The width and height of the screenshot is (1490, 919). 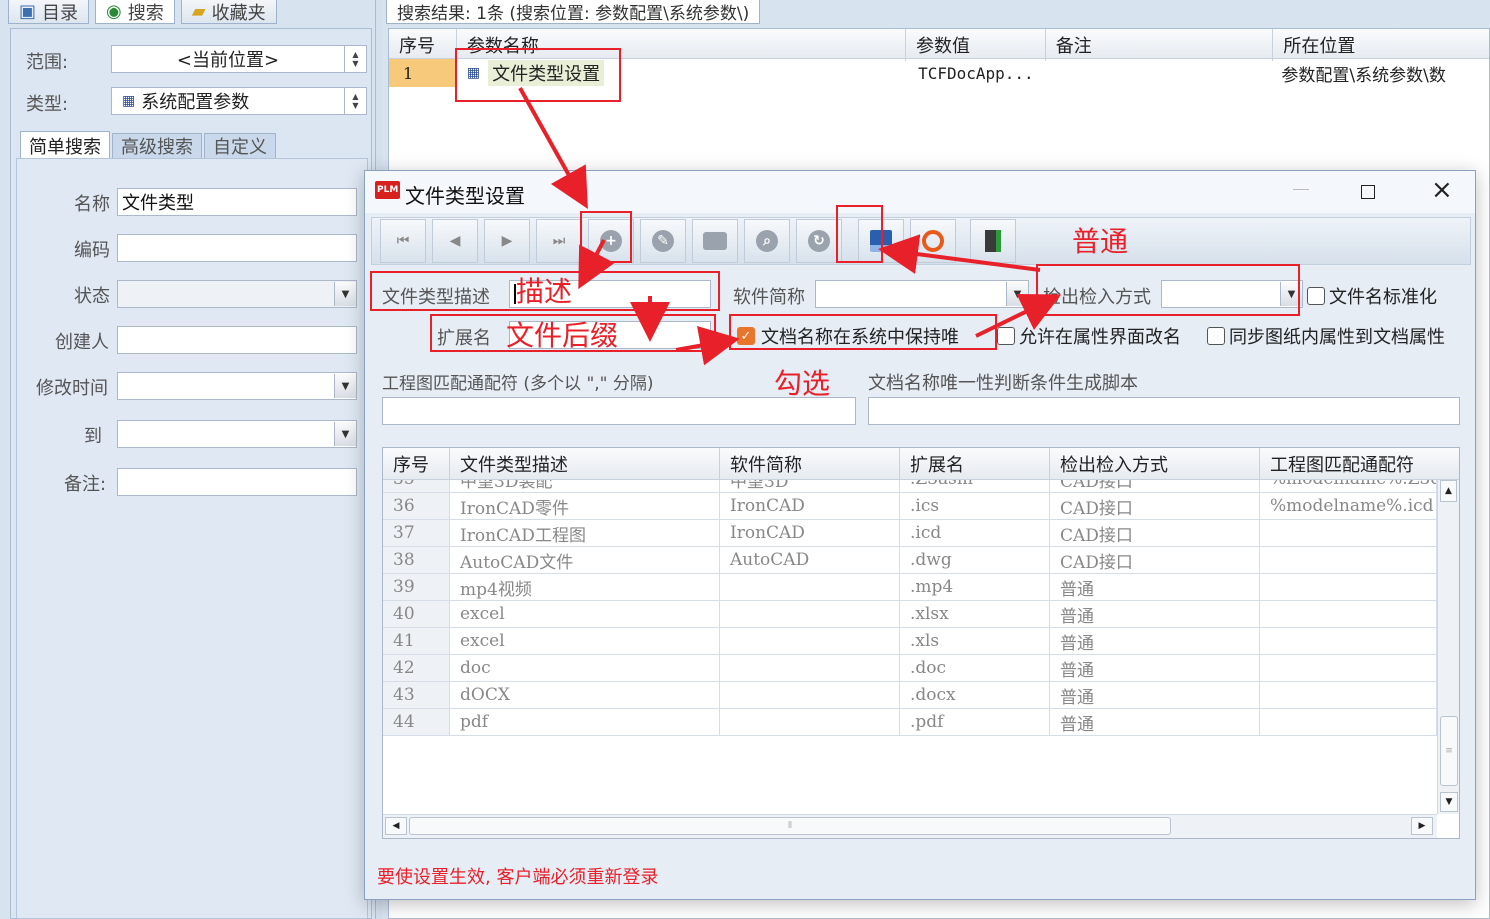 What do you see at coordinates (959, 254) in the screenshot?
I see `arrow-checkin-to-save` at bounding box center [959, 254].